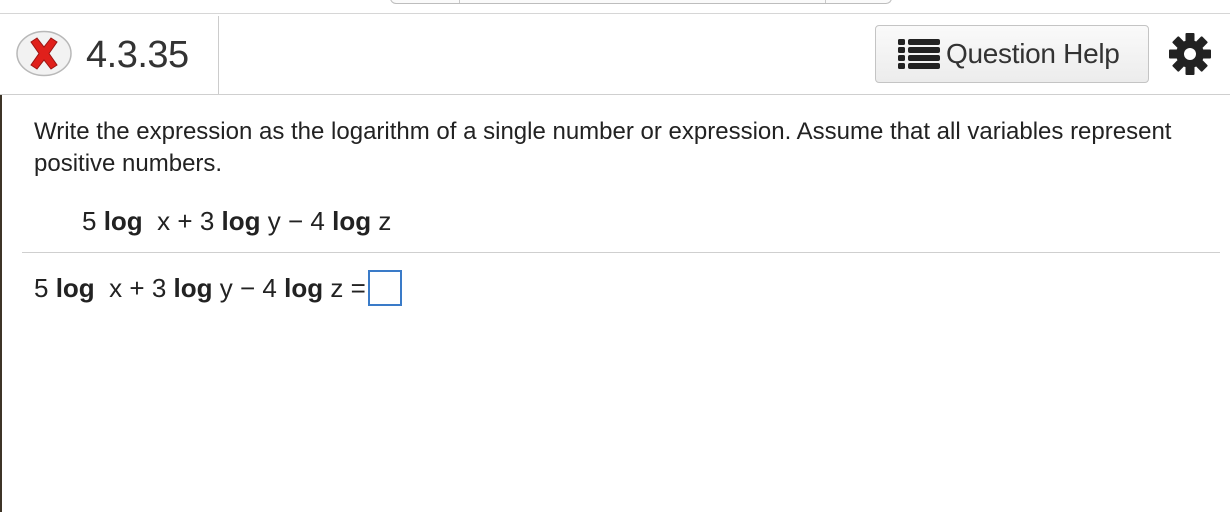  Describe the element at coordinates (137, 55) in the screenshot. I see `question-number: 4.3.35` at that location.